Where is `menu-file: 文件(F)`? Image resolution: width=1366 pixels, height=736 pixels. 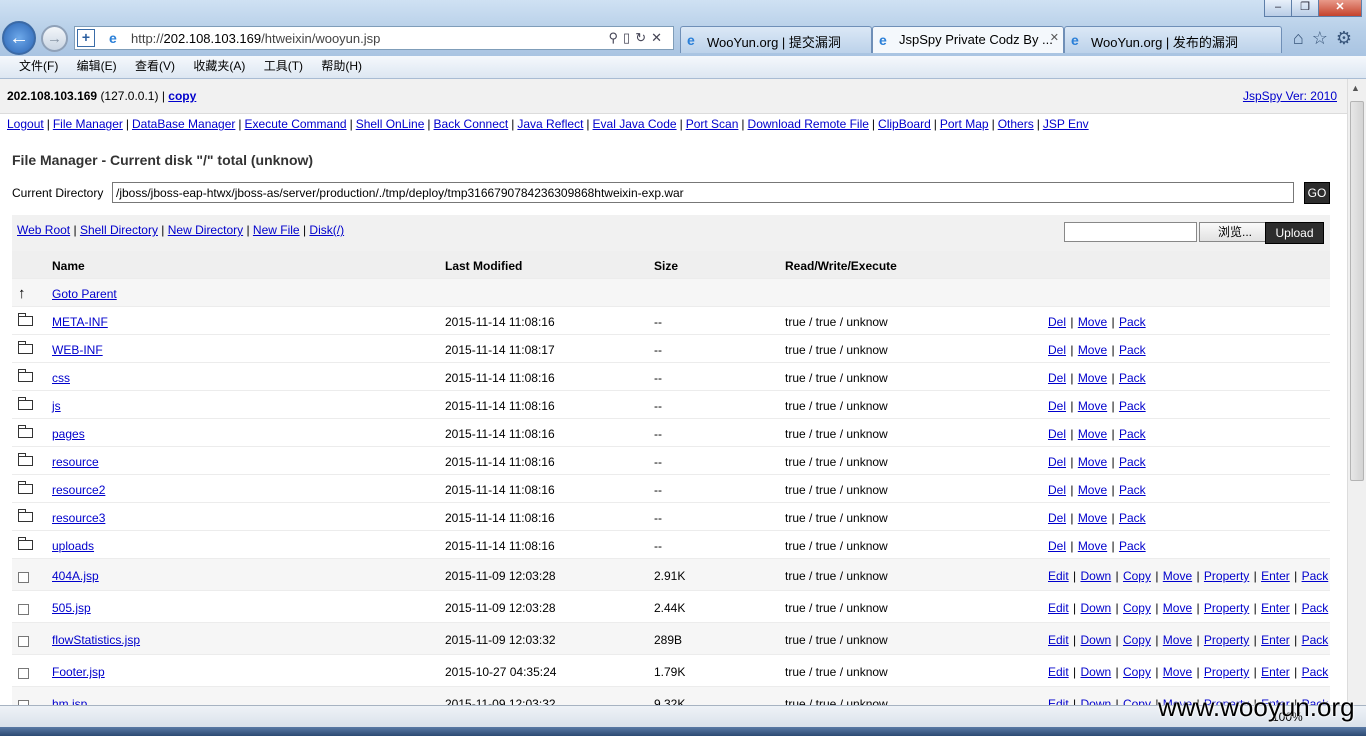
menu-file: 文件(F) is located at coordinates (38, 66).